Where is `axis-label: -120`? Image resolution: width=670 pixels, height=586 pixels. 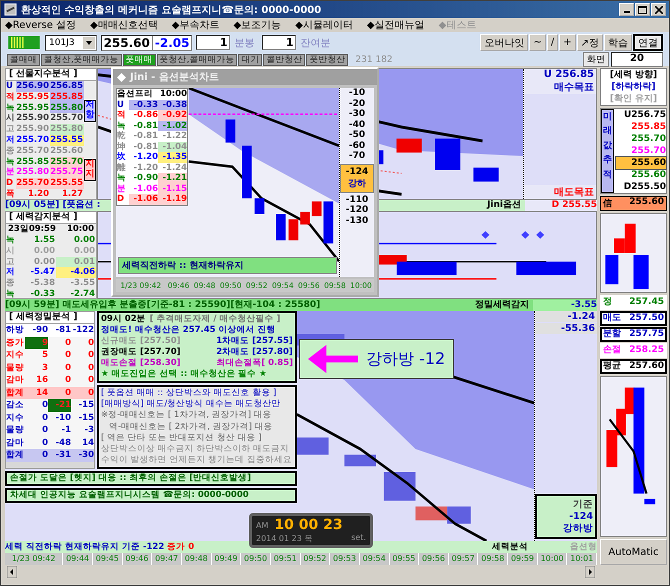 axis-label: -120 is located at coordinates (357, 210).